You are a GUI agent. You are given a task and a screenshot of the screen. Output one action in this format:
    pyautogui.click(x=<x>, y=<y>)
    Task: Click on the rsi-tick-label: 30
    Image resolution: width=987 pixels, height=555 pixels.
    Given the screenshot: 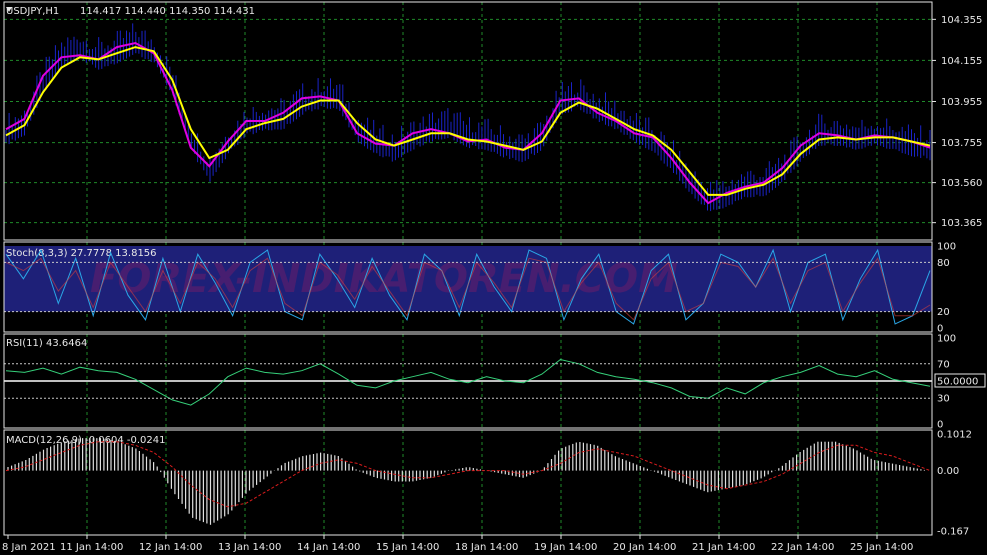 What is the action you would take?
    pyautogui.click(x=943, y=399)
    